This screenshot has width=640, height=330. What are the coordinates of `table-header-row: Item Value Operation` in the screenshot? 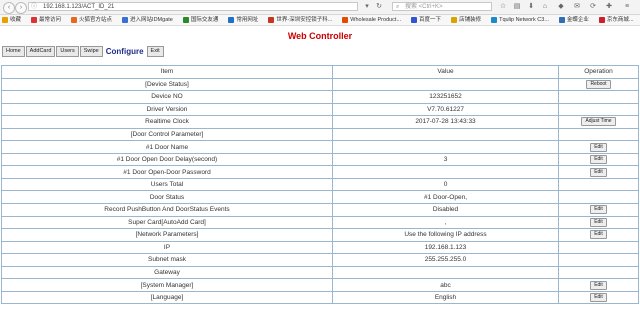 It's located at (320, 72).